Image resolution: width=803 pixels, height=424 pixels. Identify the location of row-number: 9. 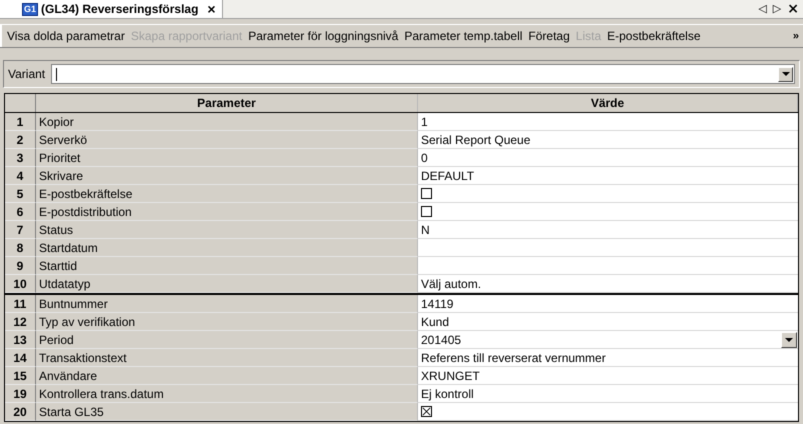
(20, 266).